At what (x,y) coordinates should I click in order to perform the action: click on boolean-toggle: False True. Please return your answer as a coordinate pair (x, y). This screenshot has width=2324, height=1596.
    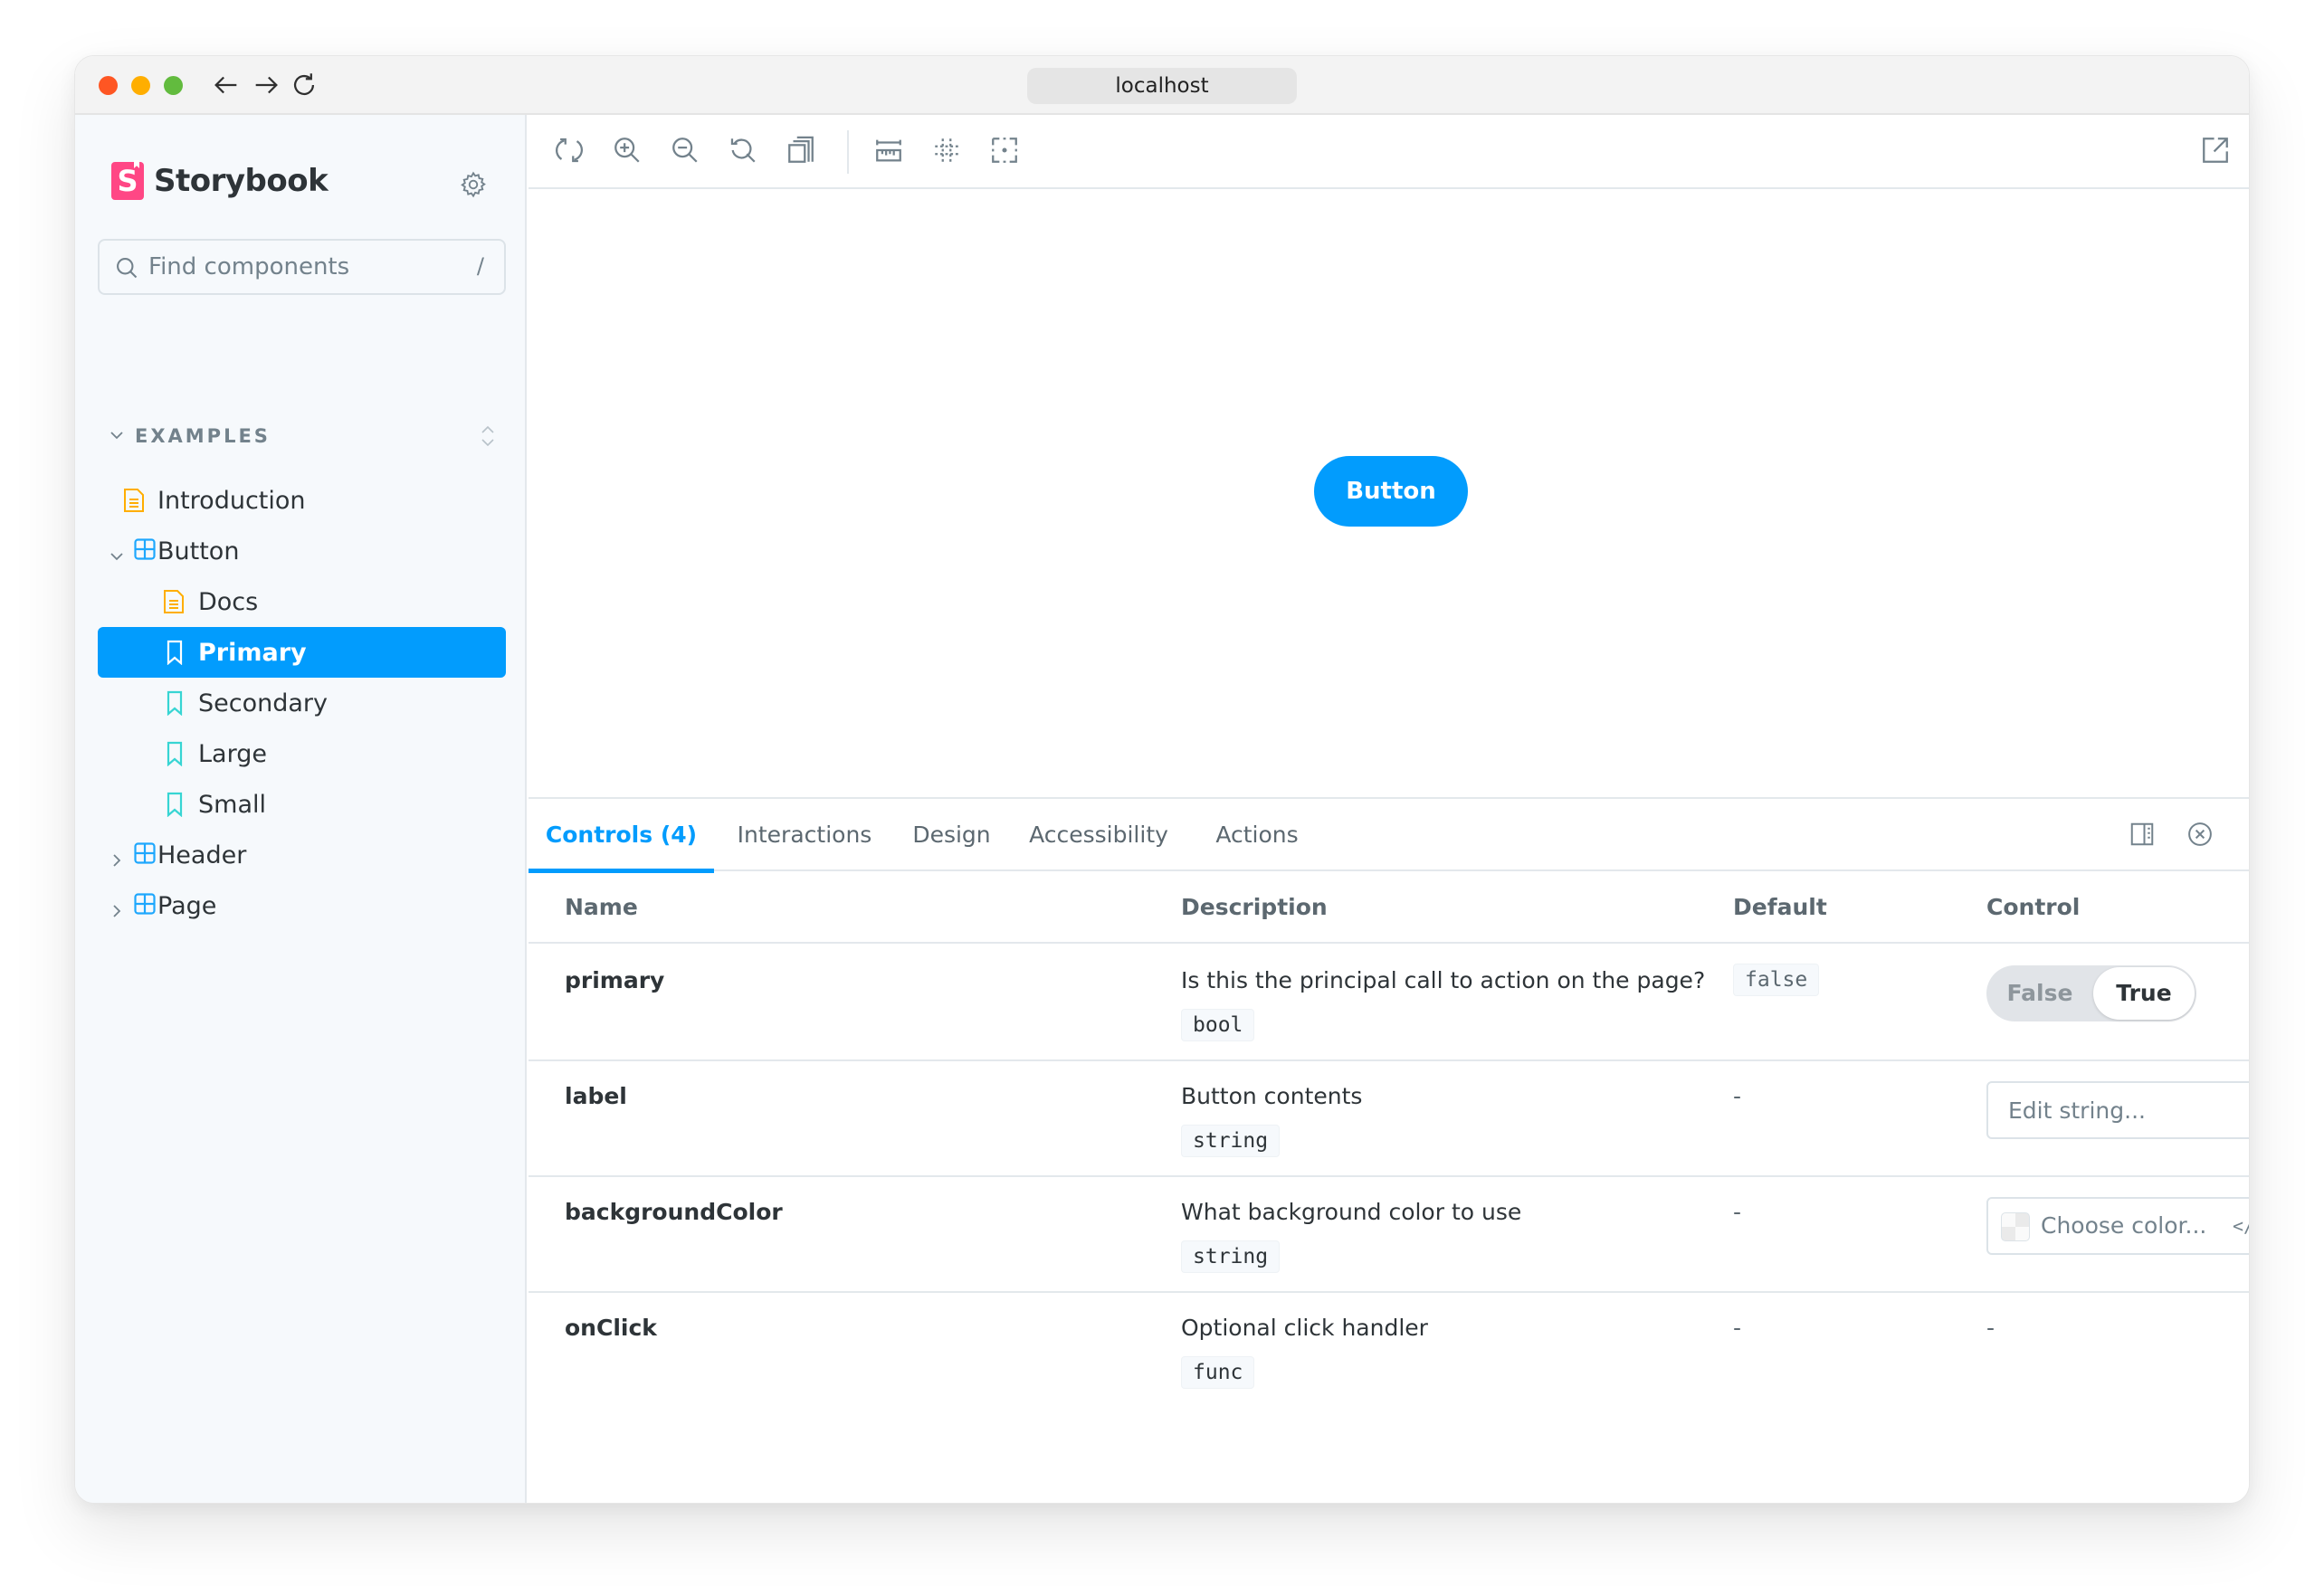
    Looking at the image, I should click on (2091, 993).